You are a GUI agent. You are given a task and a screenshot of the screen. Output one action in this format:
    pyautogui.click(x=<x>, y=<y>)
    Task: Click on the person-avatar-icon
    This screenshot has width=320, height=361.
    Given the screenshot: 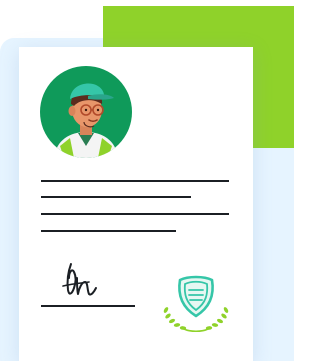 What is the action you would take?
    pyautogui.click(x=86, y=112)
    